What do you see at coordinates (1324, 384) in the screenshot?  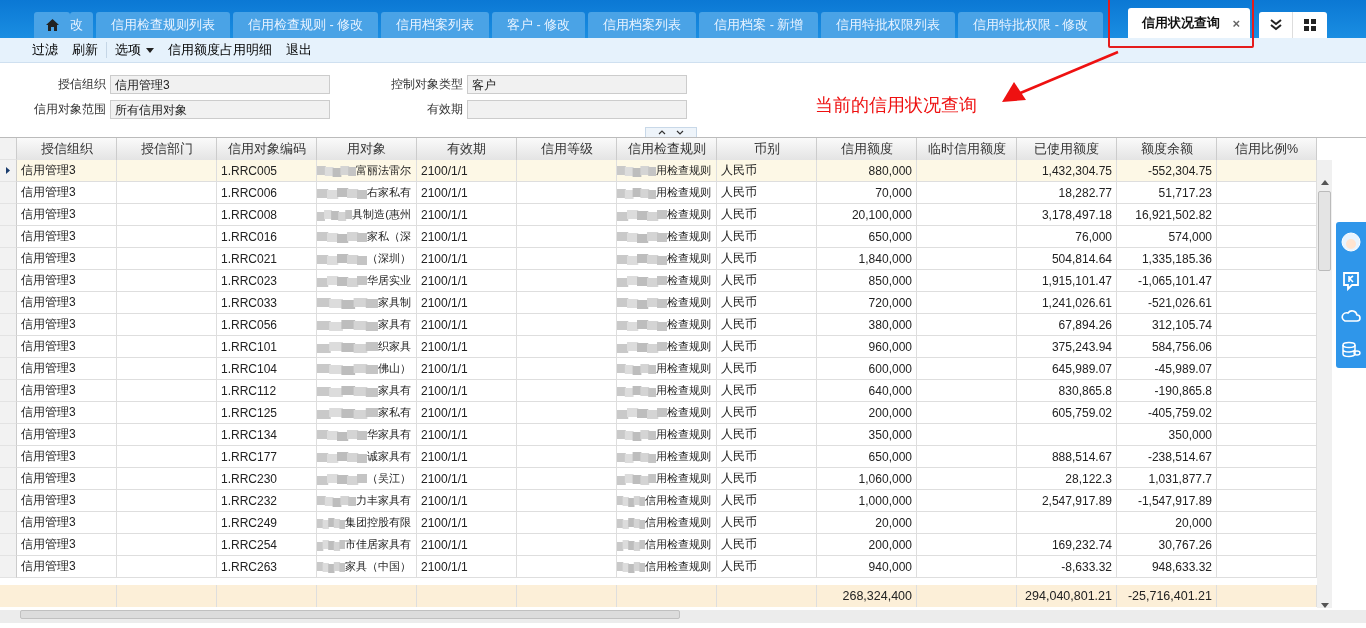 I see `vertical-scrollbar` at bounding box center [1324, 384].